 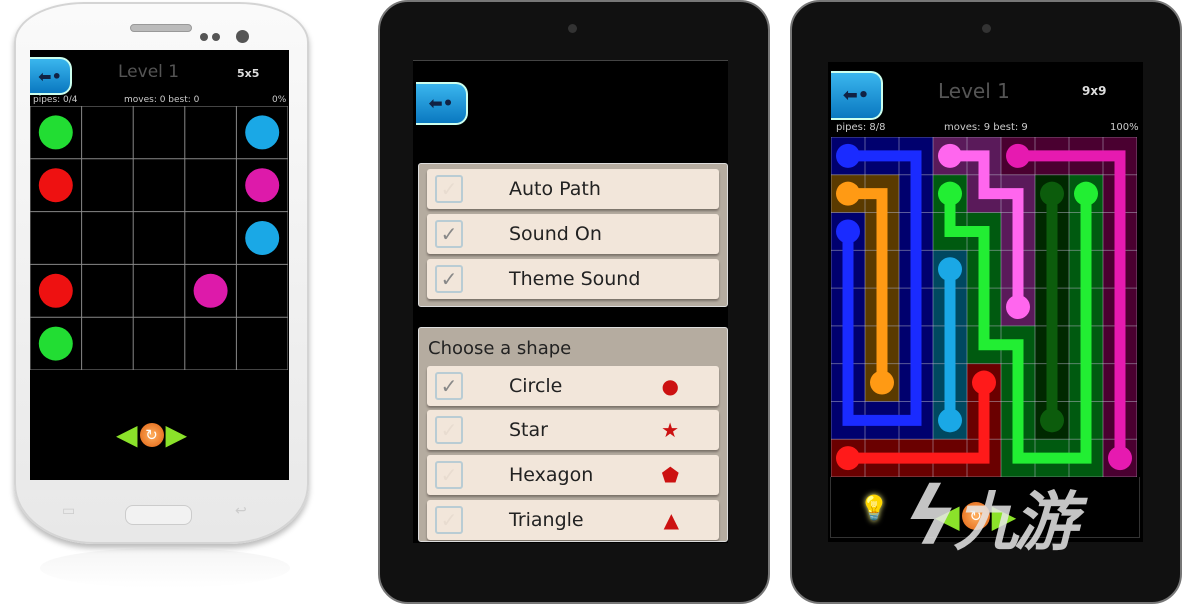 I want to click on setting-label: Theme Sound, so click(x=575, y=279).